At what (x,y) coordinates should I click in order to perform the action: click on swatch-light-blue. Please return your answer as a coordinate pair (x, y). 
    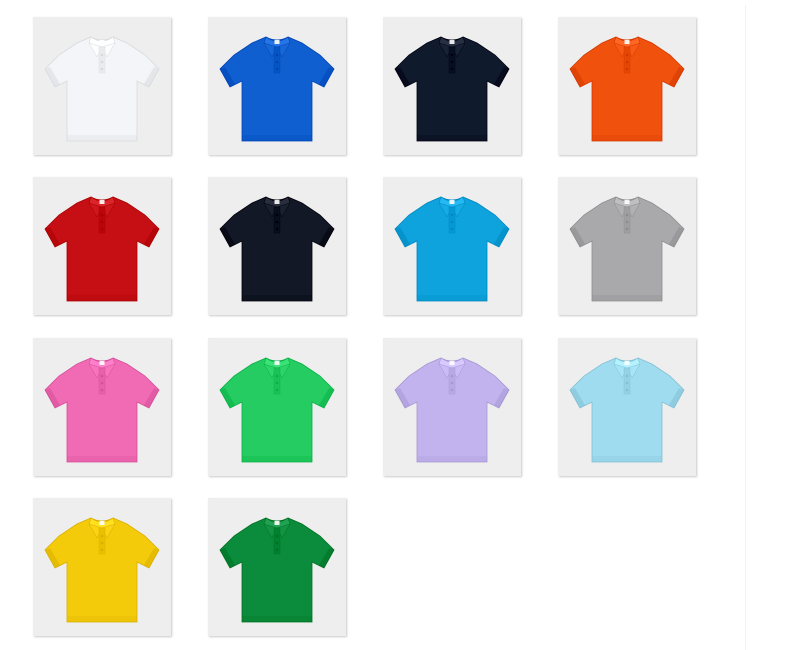
    Looking at the image, I should click on (627, 407).